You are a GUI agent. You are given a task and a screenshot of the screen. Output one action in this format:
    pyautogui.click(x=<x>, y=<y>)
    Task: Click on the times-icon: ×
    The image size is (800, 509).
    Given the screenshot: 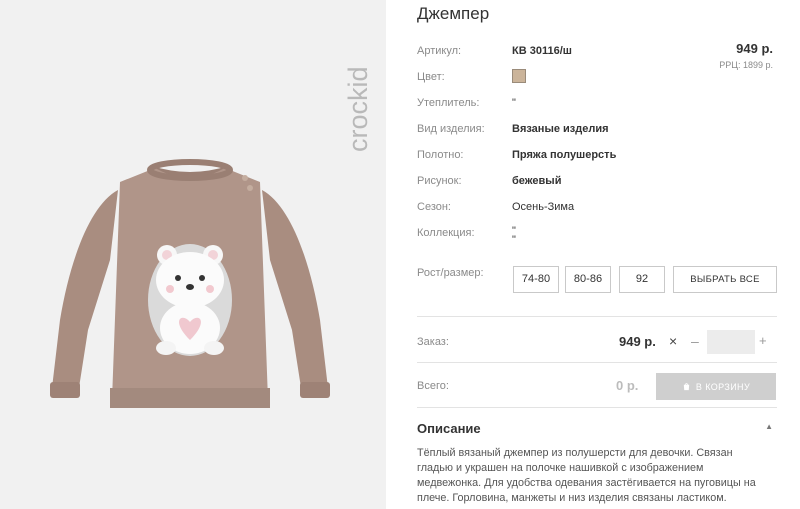 What is the action you would take?
    pyautogui.click(x=673, y=341)
    